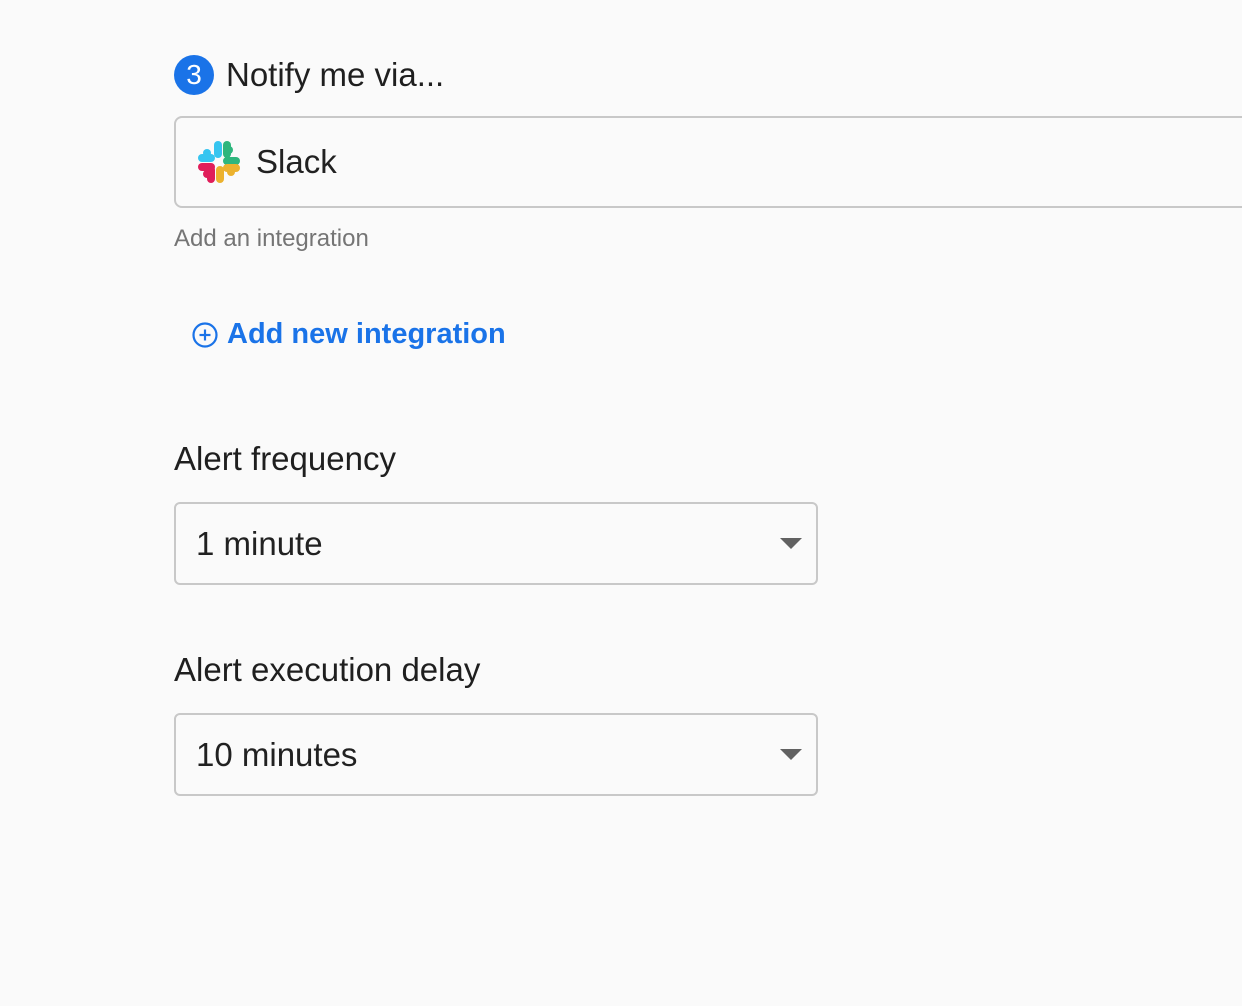 The width and height of the screenshot is (1242, 1006). Describe the element at coordinates (327, 669) in the screenshot. I see `alert-execution-delay-label: Alert execution delay` at that location.